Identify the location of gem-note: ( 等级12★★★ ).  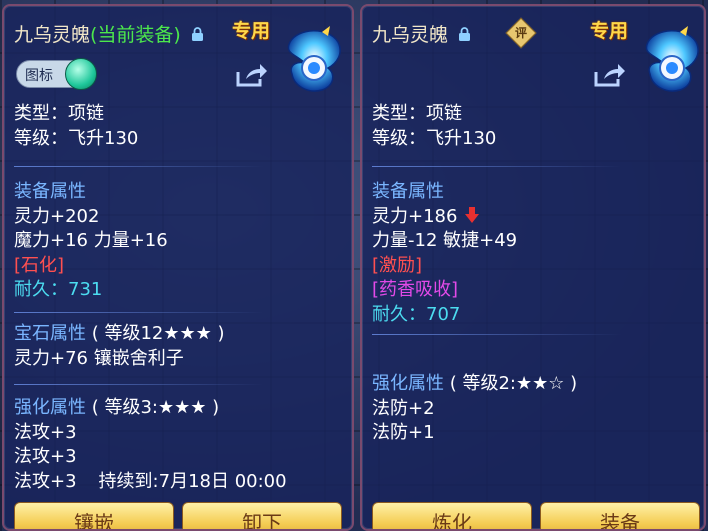
(158, 333).